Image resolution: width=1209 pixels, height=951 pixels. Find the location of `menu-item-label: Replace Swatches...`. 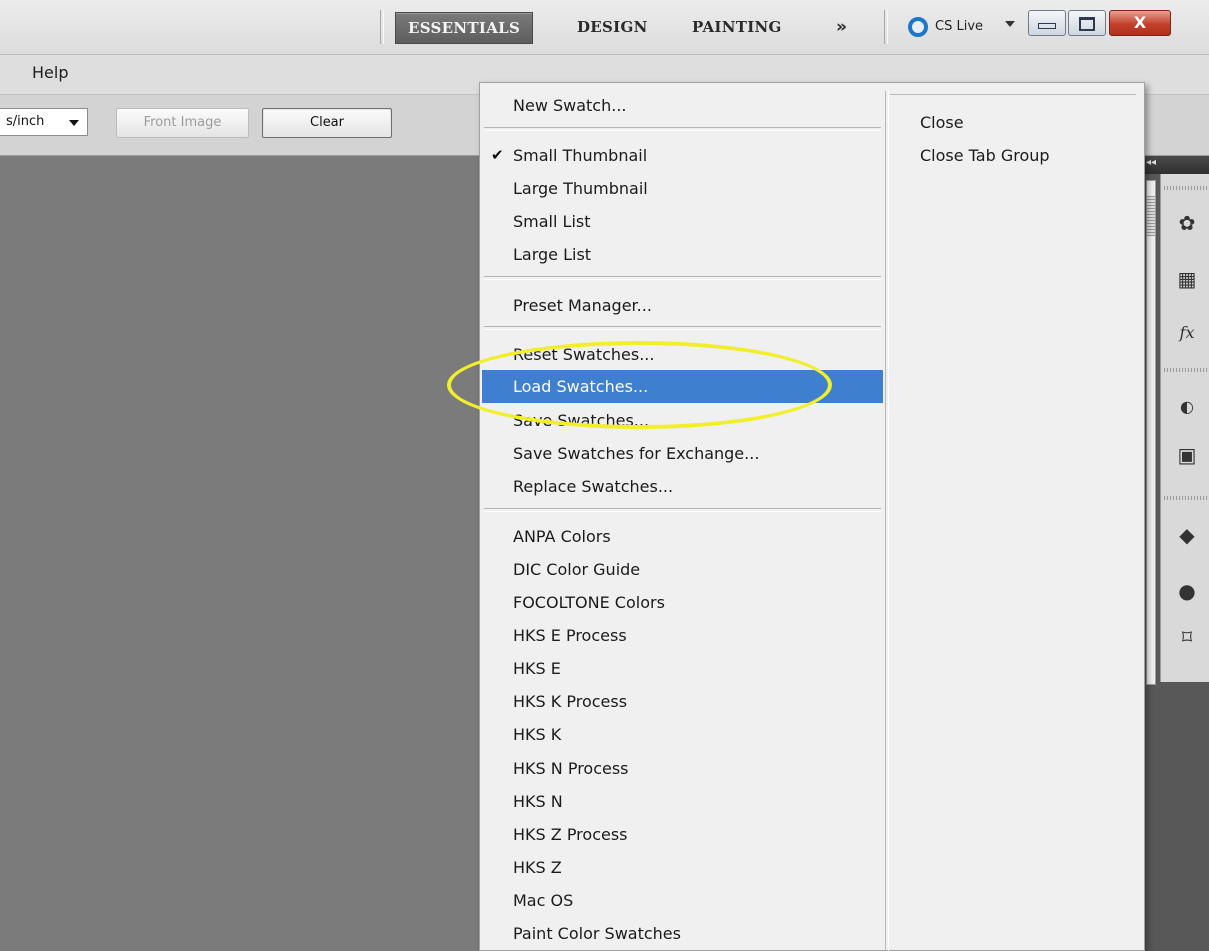

menu-item-label: Replace Swatches... is located at coordinates (593, 486).